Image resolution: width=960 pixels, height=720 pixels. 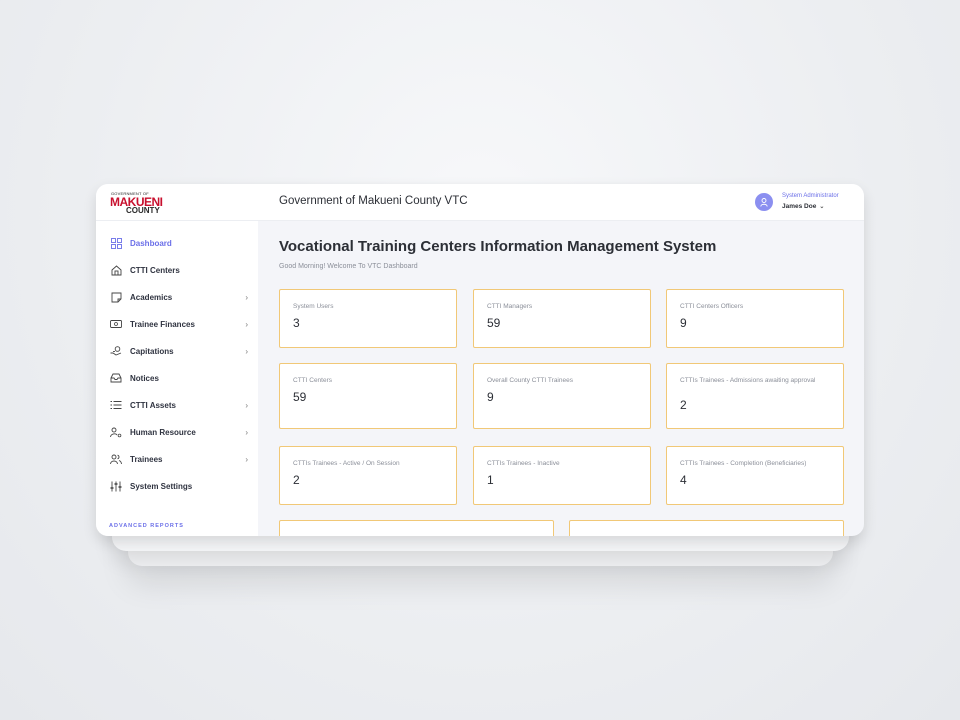 I want to click on user-menu: James Doe ⌄, so click(x=803, y=206).